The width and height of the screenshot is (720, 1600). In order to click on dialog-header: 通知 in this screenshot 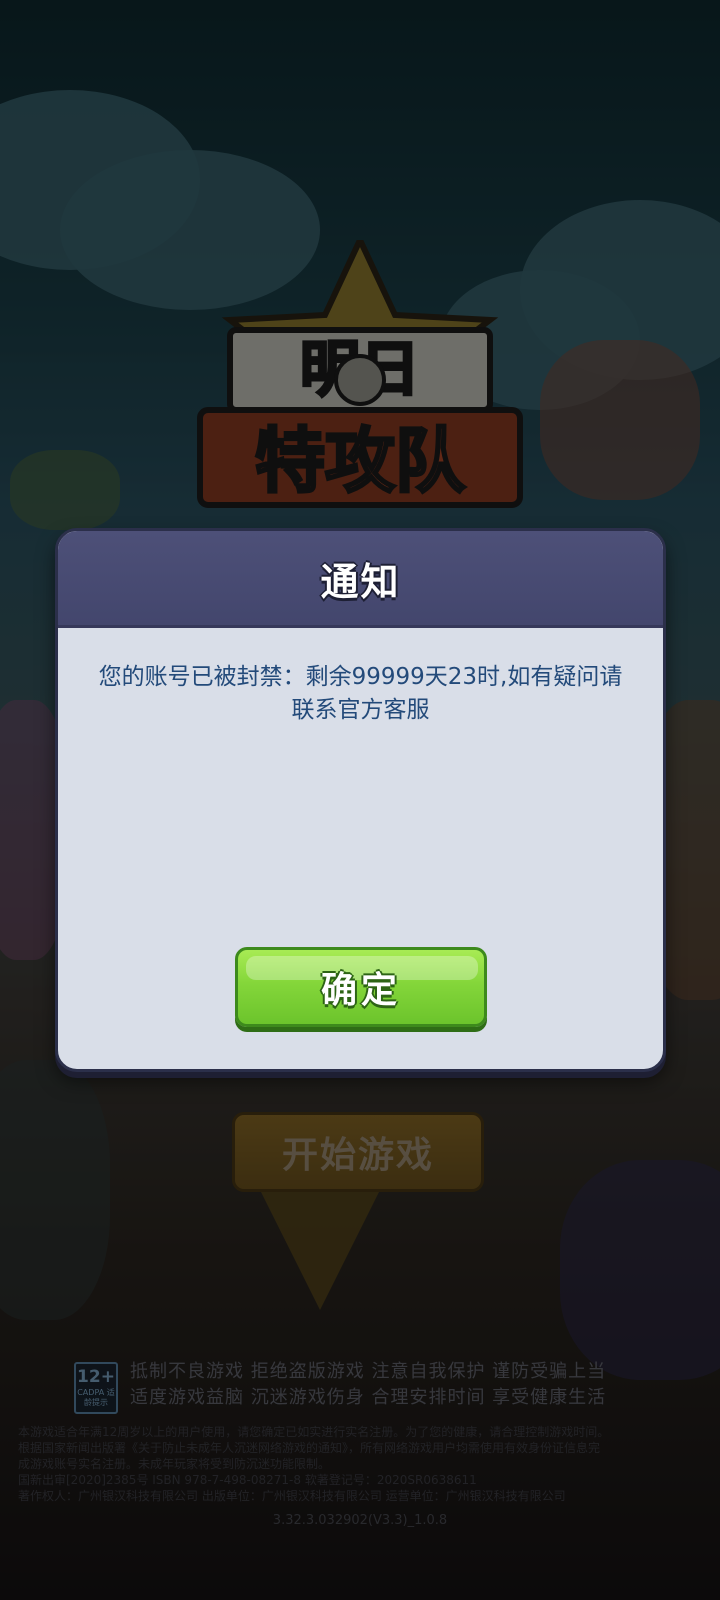, I will do `click(360, 579)`.